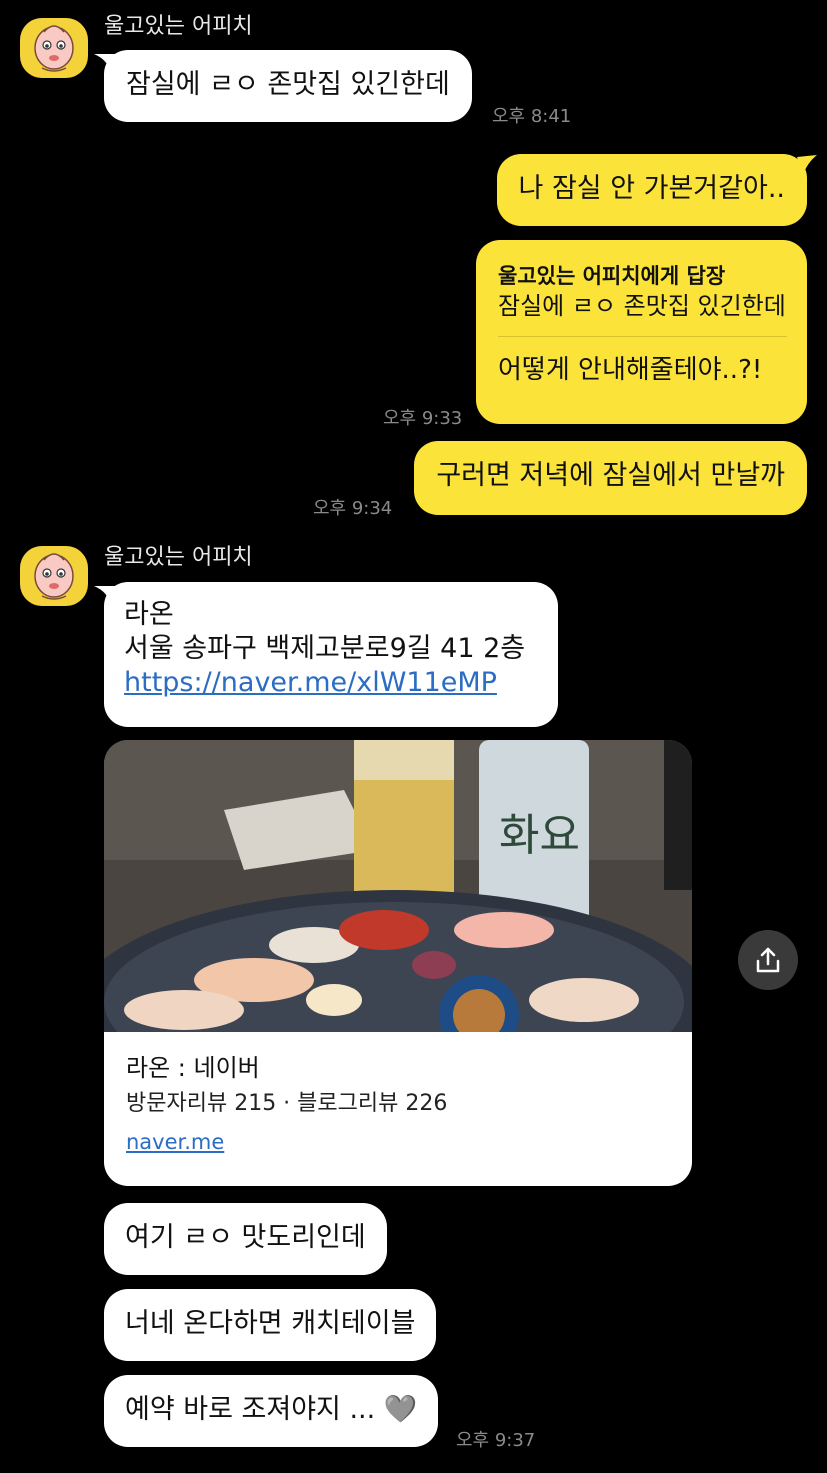 The height and width of the screenshot is (1473, 827). What do you see at coordinates (149, 614) in the screenshot?
I see `place-name: 라온` at bounding box center [149, 614].